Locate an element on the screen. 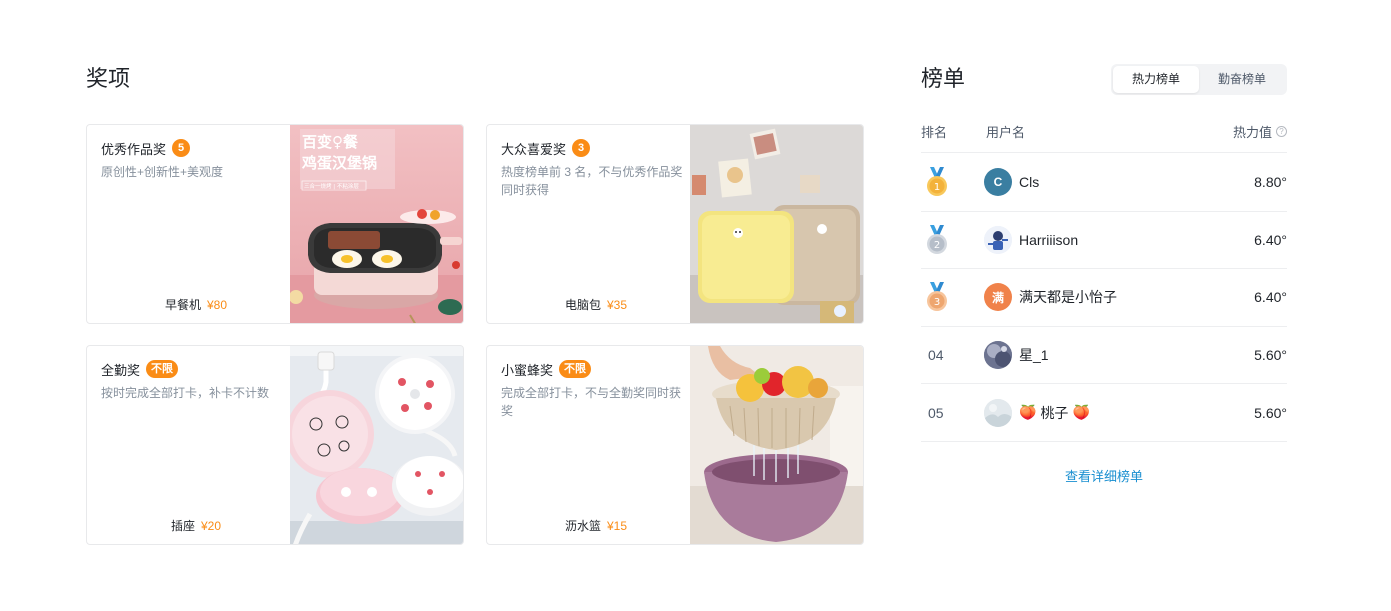 The width and height of the screenshot is (1391, 611). power-socket-image is located at coordinates (376, 445).